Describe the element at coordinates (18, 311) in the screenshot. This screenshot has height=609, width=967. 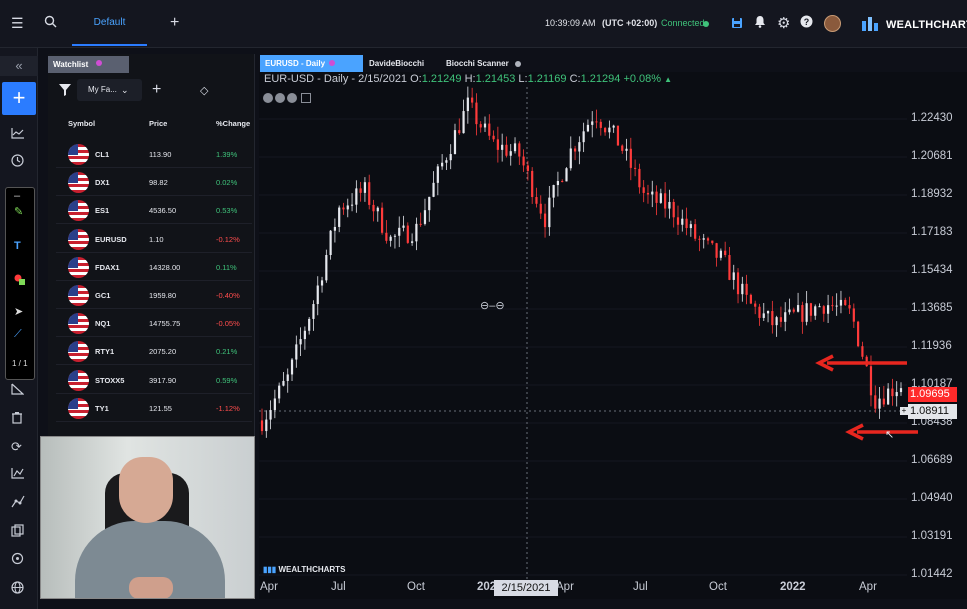
I see `cursor-tool-icon: ➤` at that location.